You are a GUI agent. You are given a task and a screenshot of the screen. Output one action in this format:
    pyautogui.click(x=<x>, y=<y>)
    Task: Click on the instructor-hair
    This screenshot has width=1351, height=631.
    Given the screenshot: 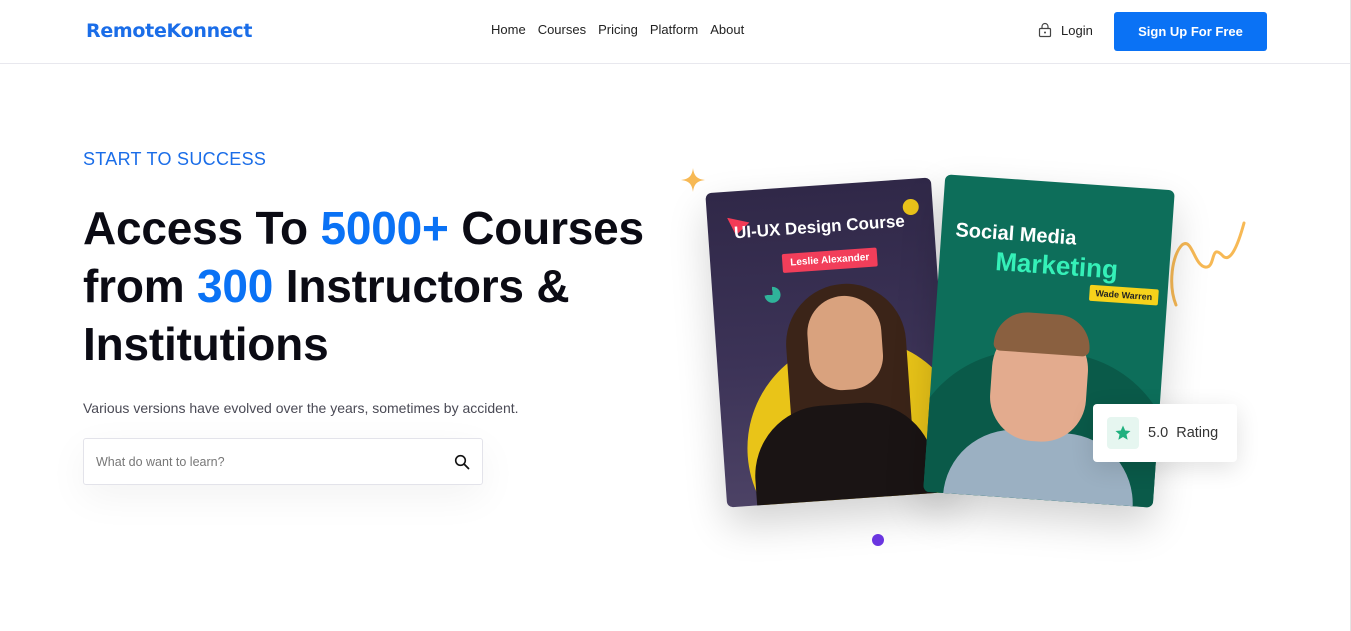 What is the action you would take?
    pyautogui.click(x=1042, y=333)
    